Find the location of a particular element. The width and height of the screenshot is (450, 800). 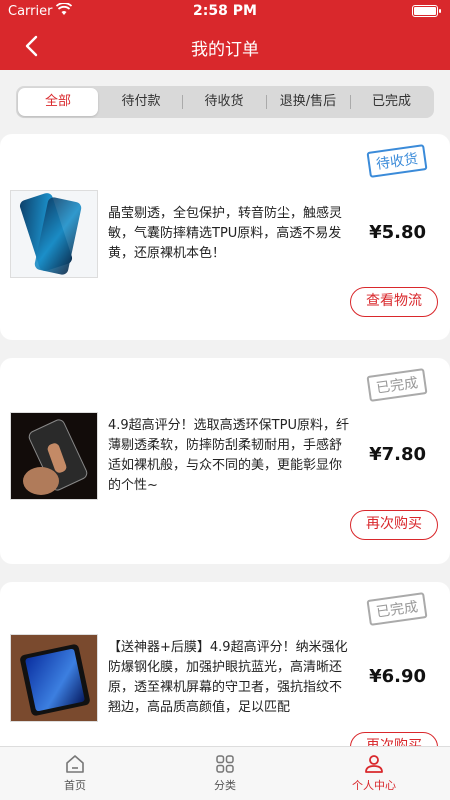

home-icon is located at coordinates (75, 764).